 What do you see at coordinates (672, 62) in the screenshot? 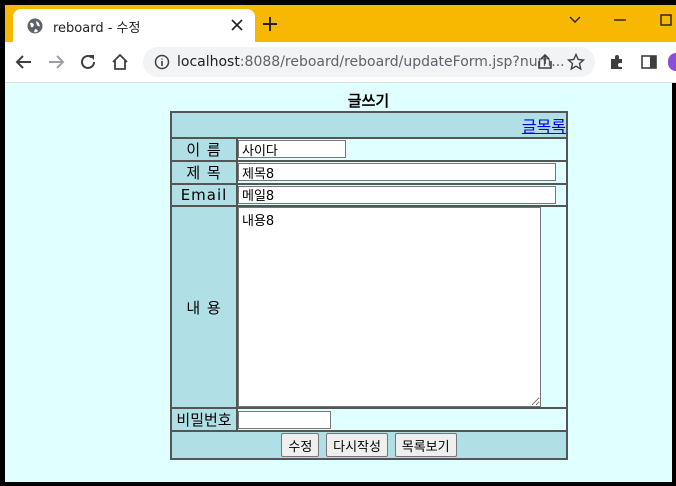
I see `profile-avatar` at bounding box center [672, 62].